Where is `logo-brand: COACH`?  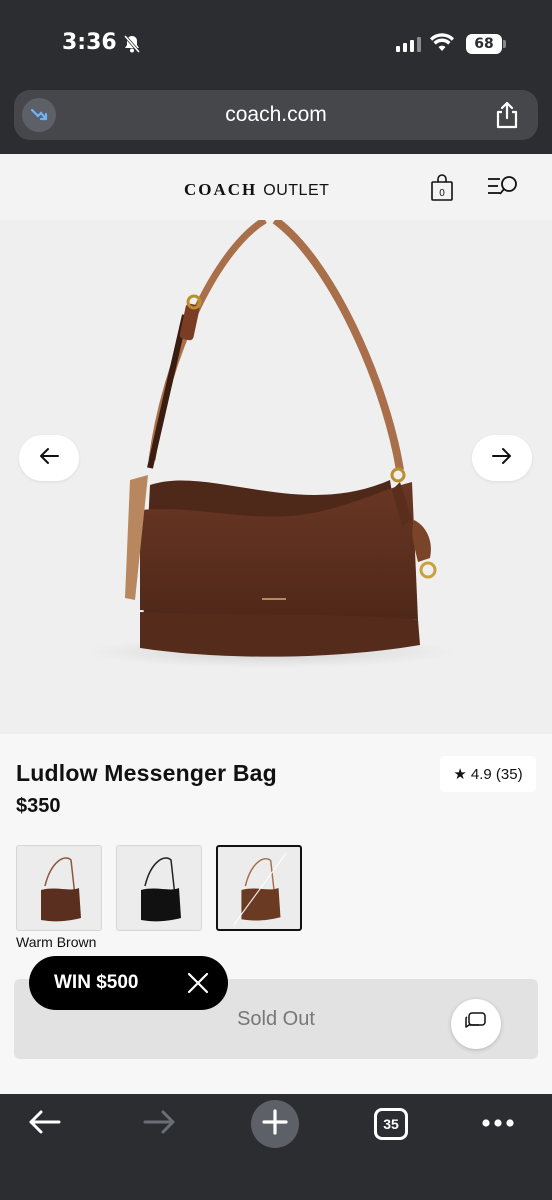
logo-brand: COACH is located at coordinates (221, 189).